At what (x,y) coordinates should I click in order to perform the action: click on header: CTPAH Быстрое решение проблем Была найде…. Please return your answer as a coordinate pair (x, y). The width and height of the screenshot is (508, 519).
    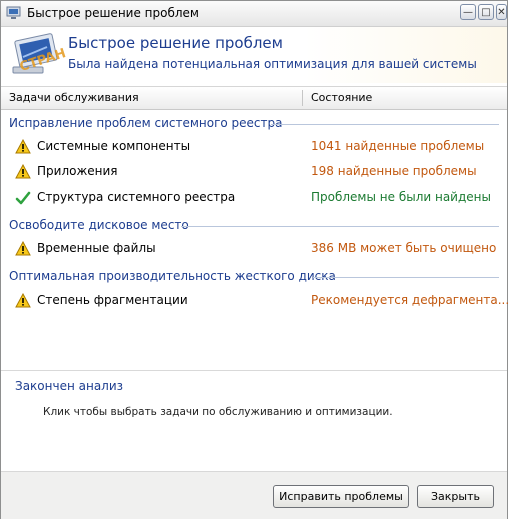
    Looking at the image, I should click on (254, 55).